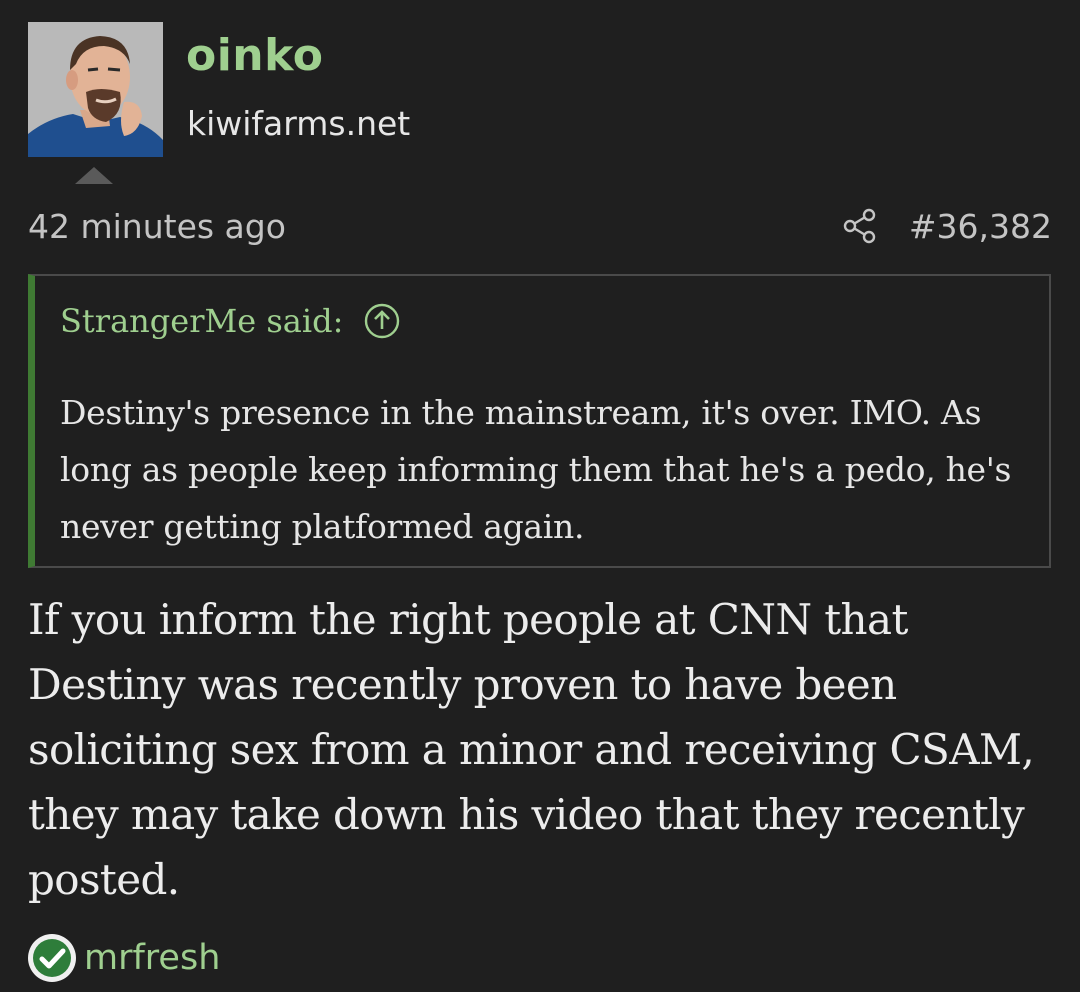  I want to click on author-avatar, so click(95, 89).